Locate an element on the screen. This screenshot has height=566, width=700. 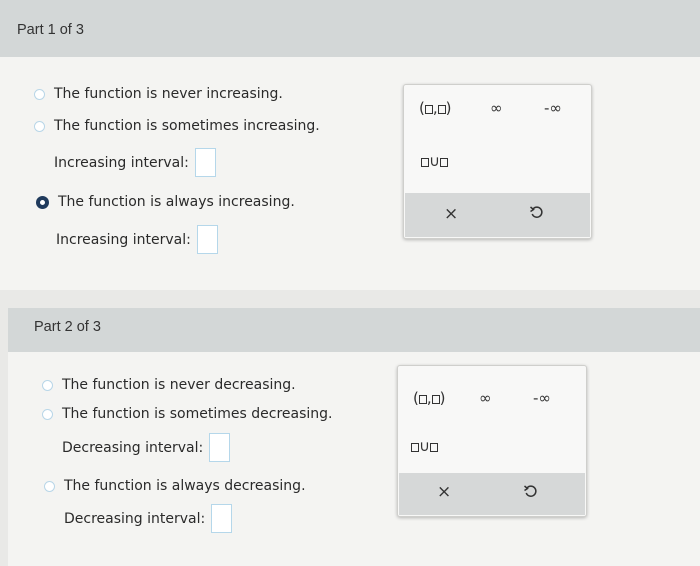
part2-title: Part 2 of 3 is located at coordinates (67, 327).